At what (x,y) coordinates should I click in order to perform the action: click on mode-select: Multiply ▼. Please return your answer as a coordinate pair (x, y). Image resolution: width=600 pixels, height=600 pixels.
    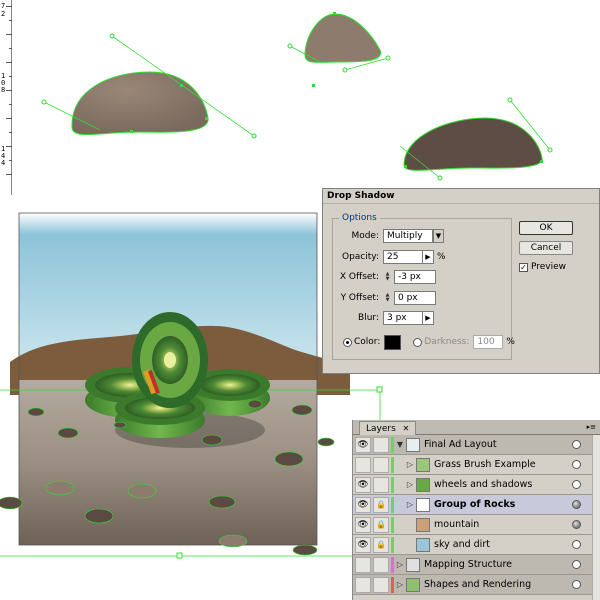
    Looking at the image, I should click on (413, 236).